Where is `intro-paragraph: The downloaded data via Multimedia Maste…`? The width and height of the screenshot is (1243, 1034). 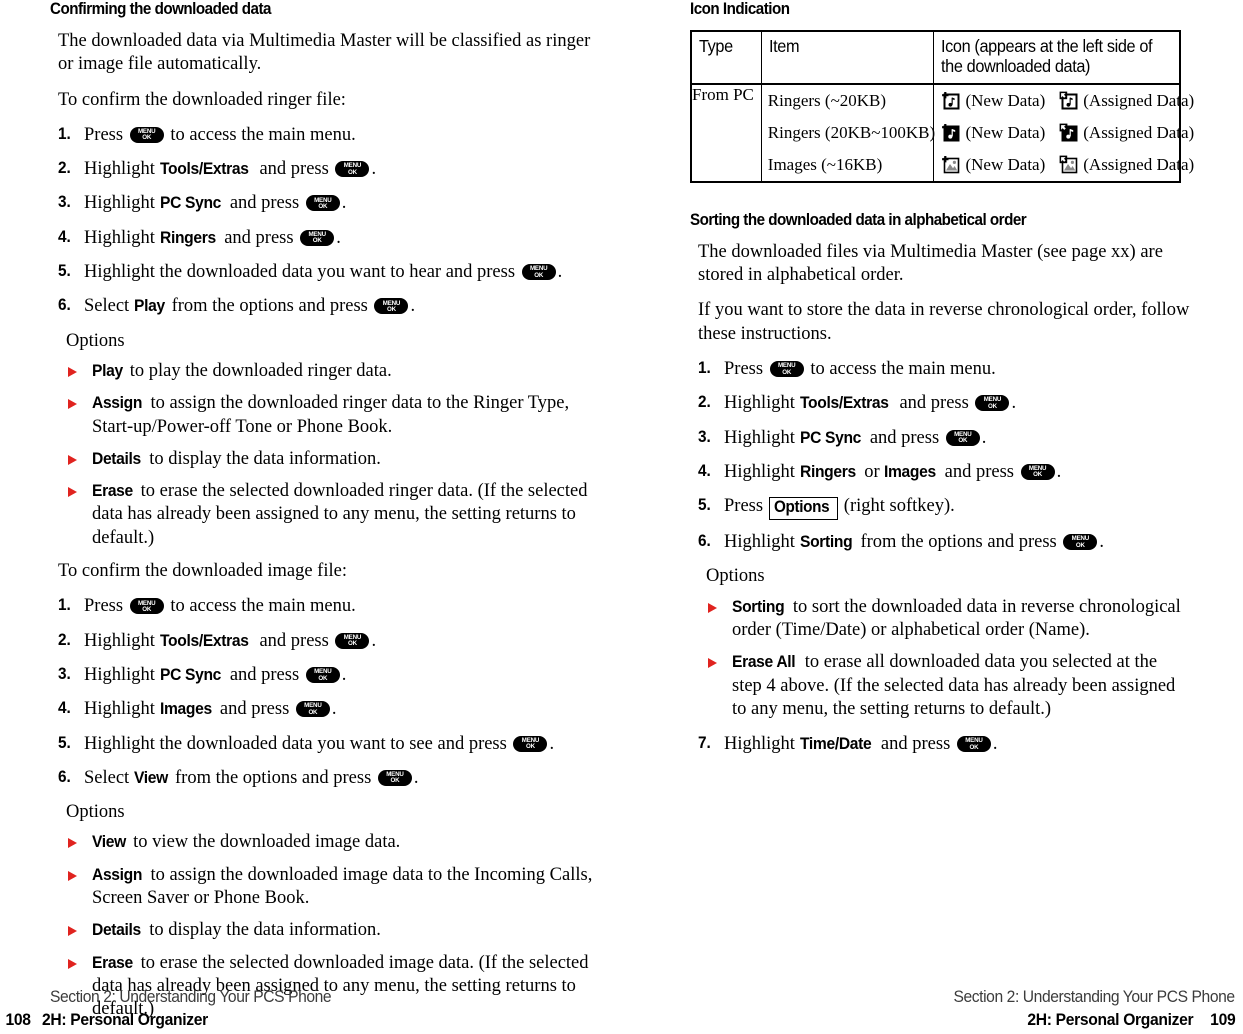
intro-paragraph: The downloaded data via Multimedia Maste… is located at coordinates (324, 52).